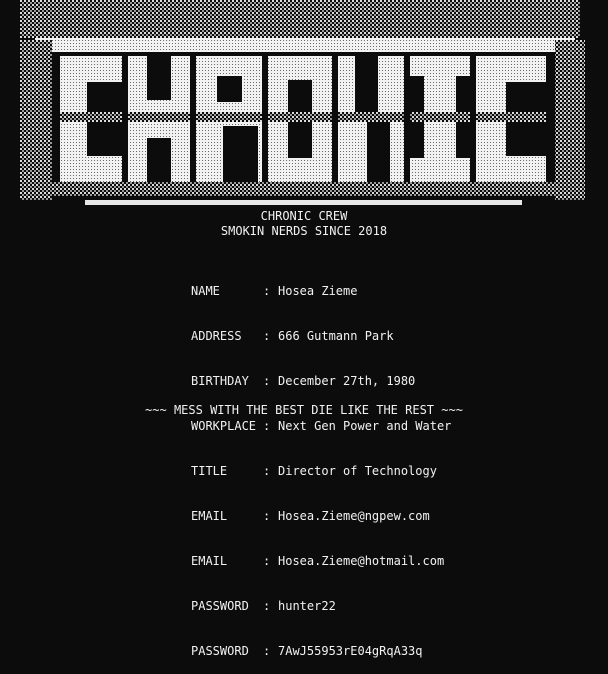 The image size is (608, 674). Describe the element at coordinates (303, 202) in the screenshot. I see `banner-underline` at that location.